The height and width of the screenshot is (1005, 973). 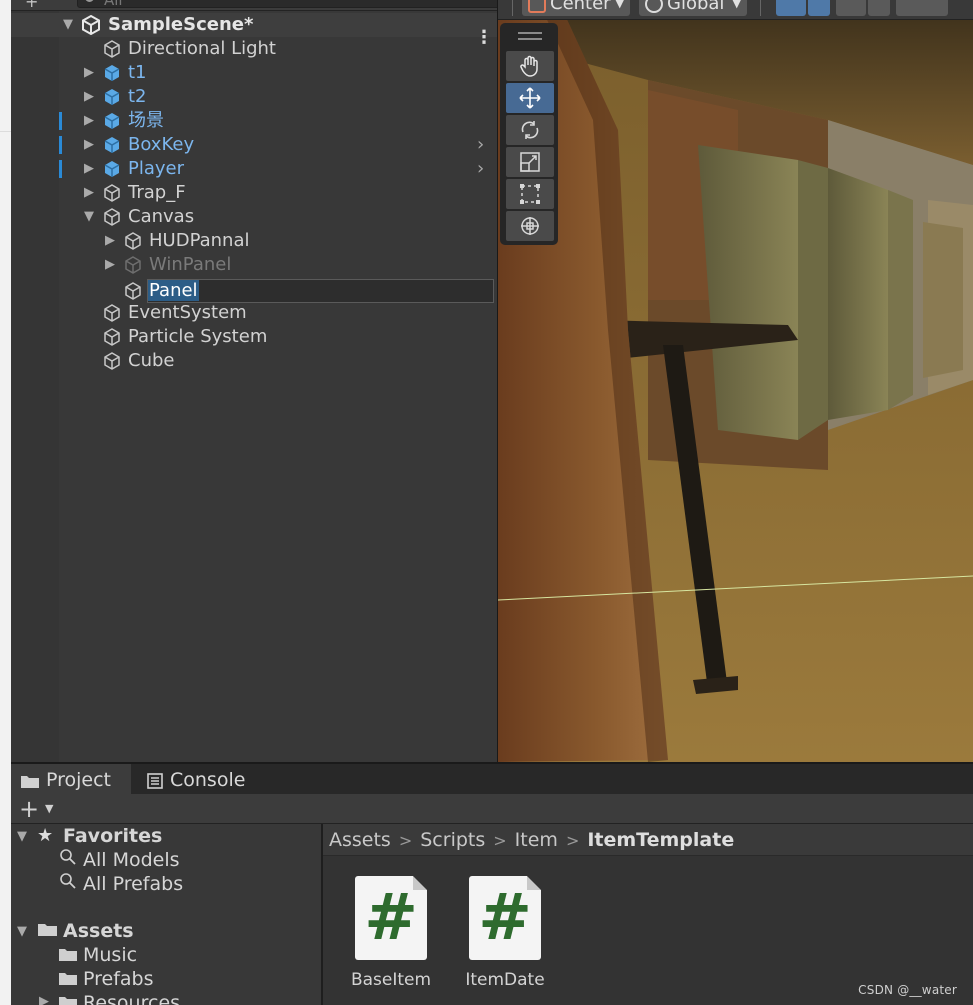 What do you see at coordinates (187, 312) in the screenshot?
I see `hierarchy-item-label: EventSystem` at bounding box center [187, 312].